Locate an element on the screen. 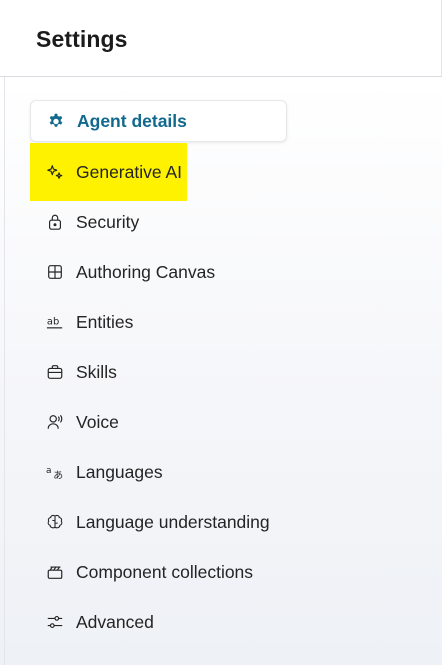 The height and width of the screenshot is (665, 442). nav-item-voice: Voice is located at coordinates (180, 422).